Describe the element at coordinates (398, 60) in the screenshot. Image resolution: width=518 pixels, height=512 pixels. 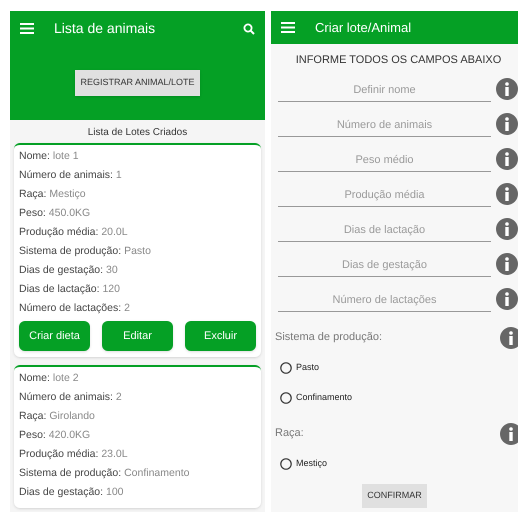
I see `form-heading: INFORME TODOS OS CAMPOS ABAIXO` at that location.